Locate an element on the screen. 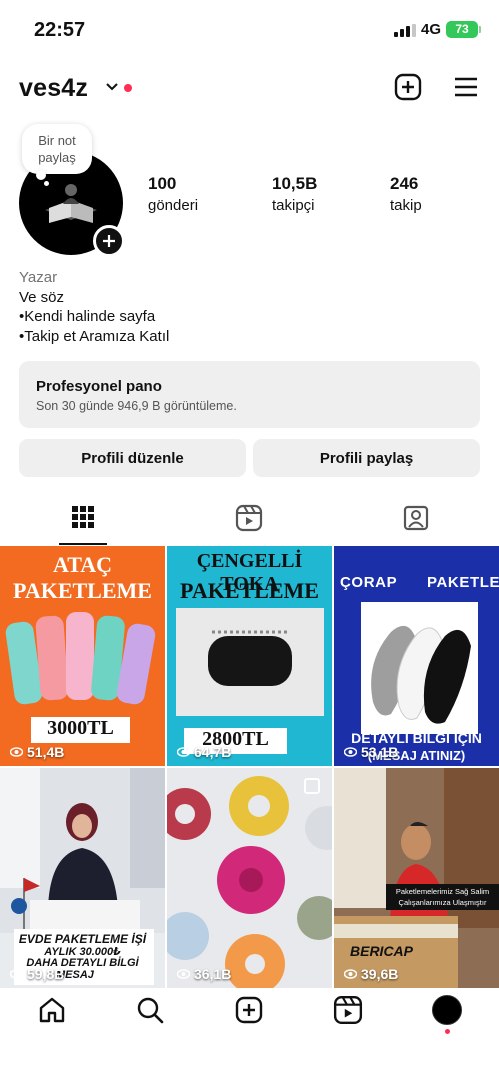  view-count: 59,8B is located at coordinates (37, 974).